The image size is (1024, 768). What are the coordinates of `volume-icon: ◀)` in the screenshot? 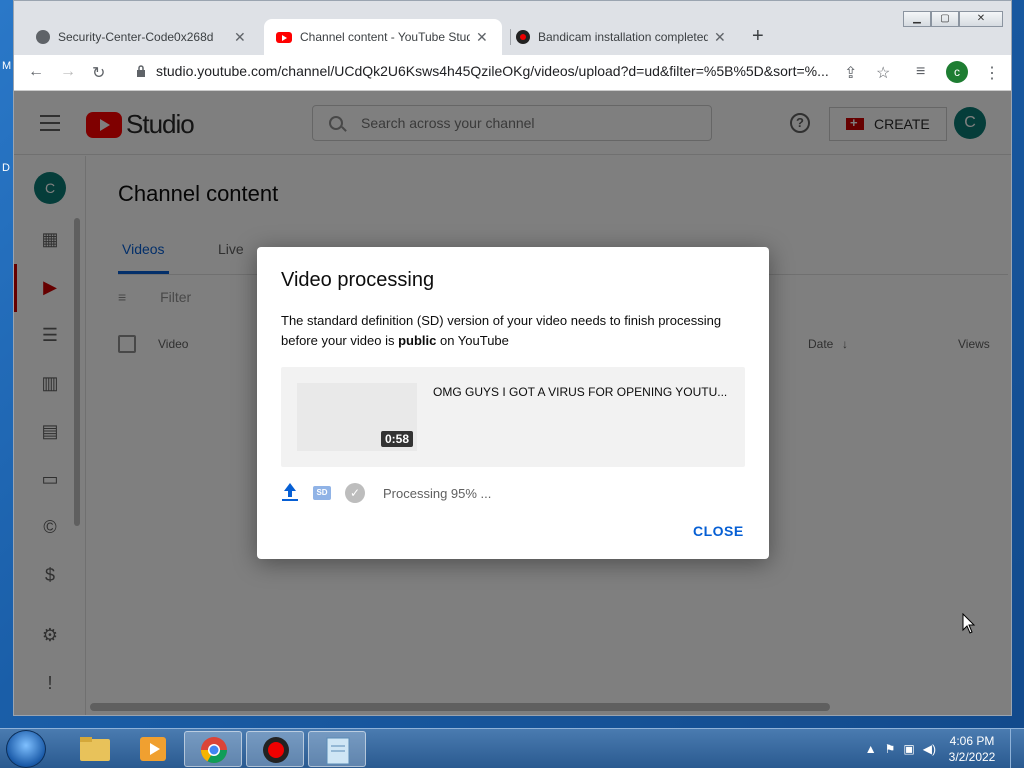 It's located at (929, 749).